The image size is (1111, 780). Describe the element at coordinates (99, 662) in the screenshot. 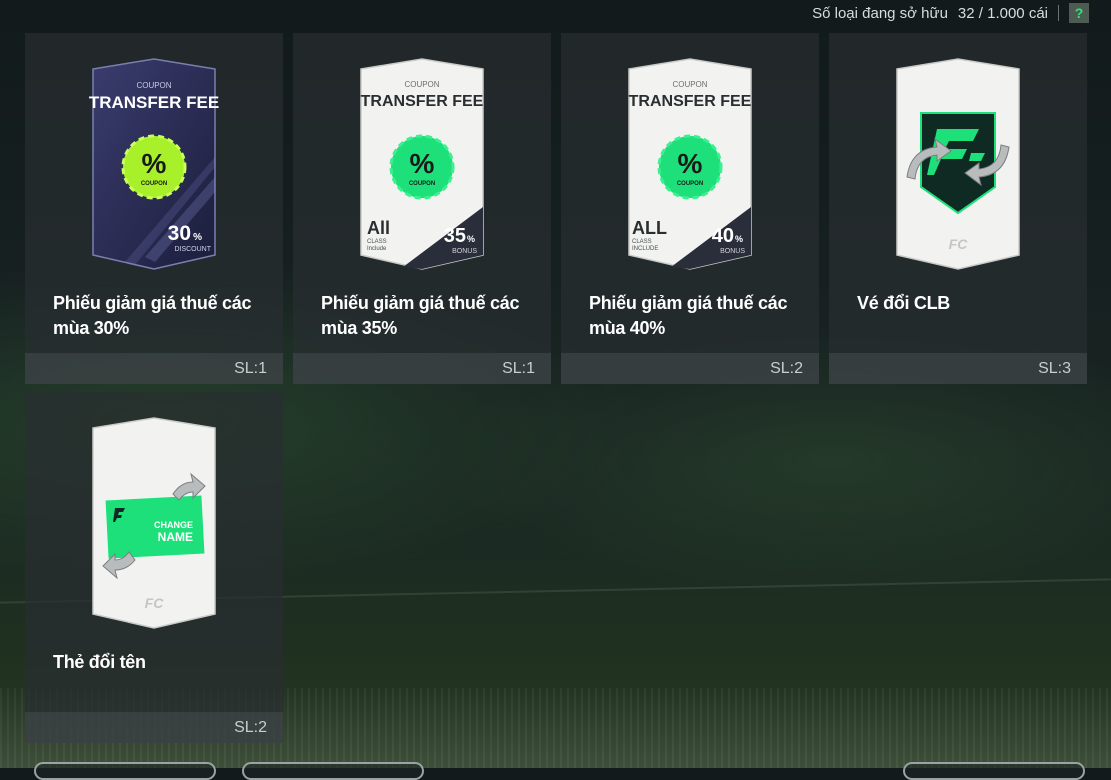

I see `item-name: Thẻ đổi tên` at that location.